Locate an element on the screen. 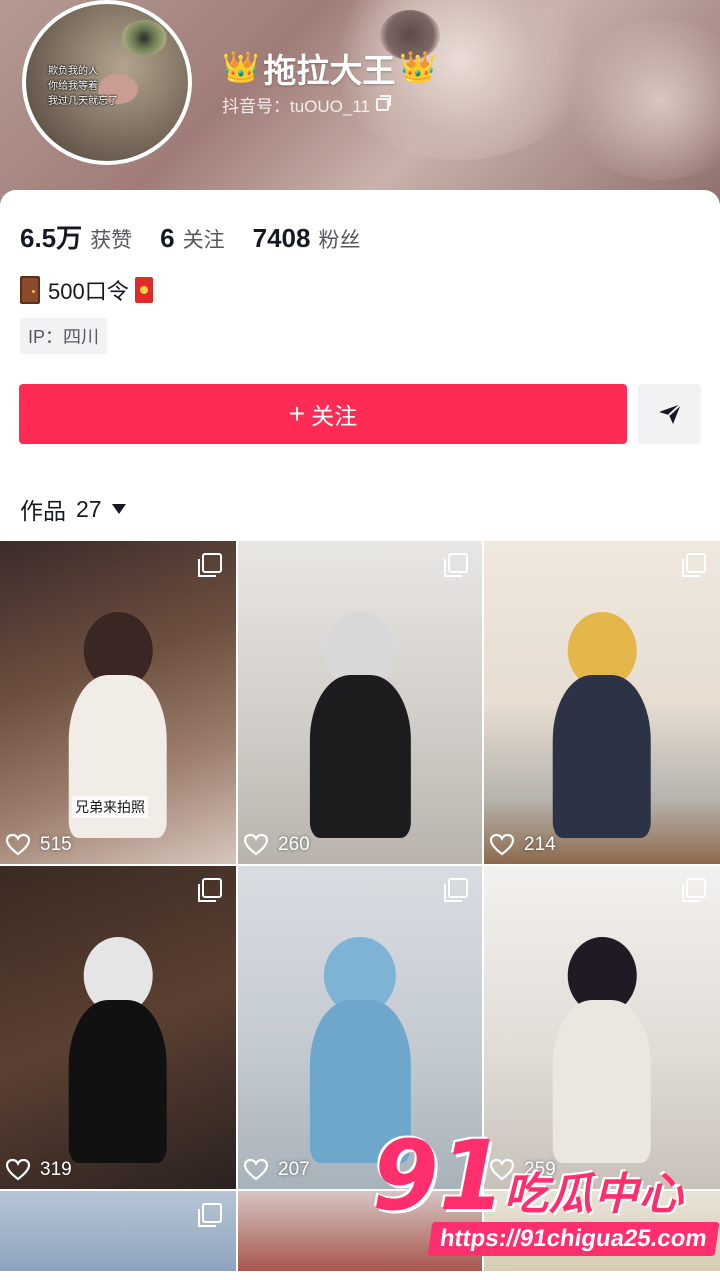  watermark-url: https://91chigua25.com is located at coordinates (573, 1239).